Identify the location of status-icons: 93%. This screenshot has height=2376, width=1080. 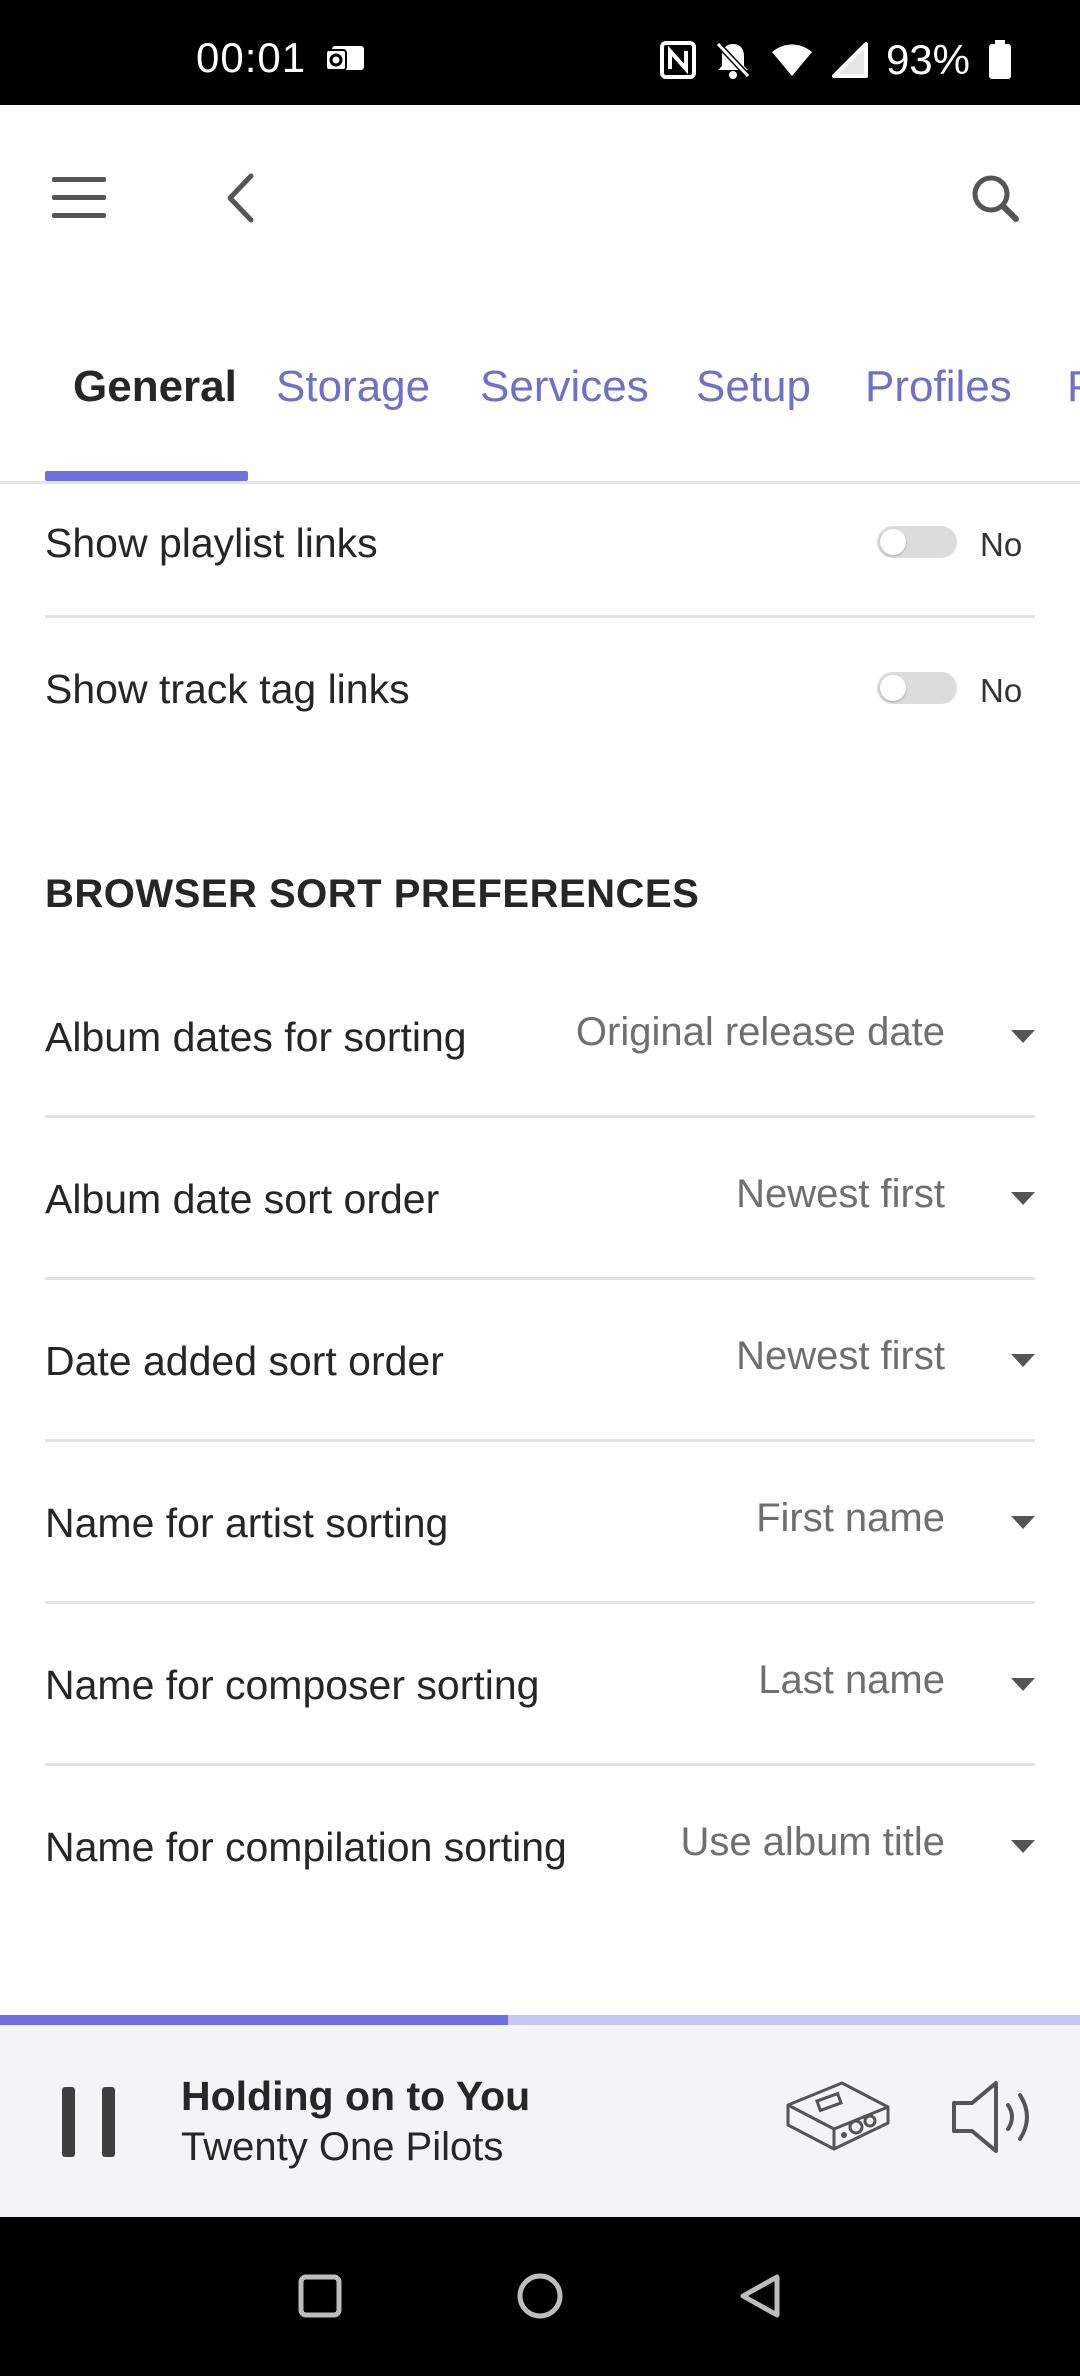
(835, 60).